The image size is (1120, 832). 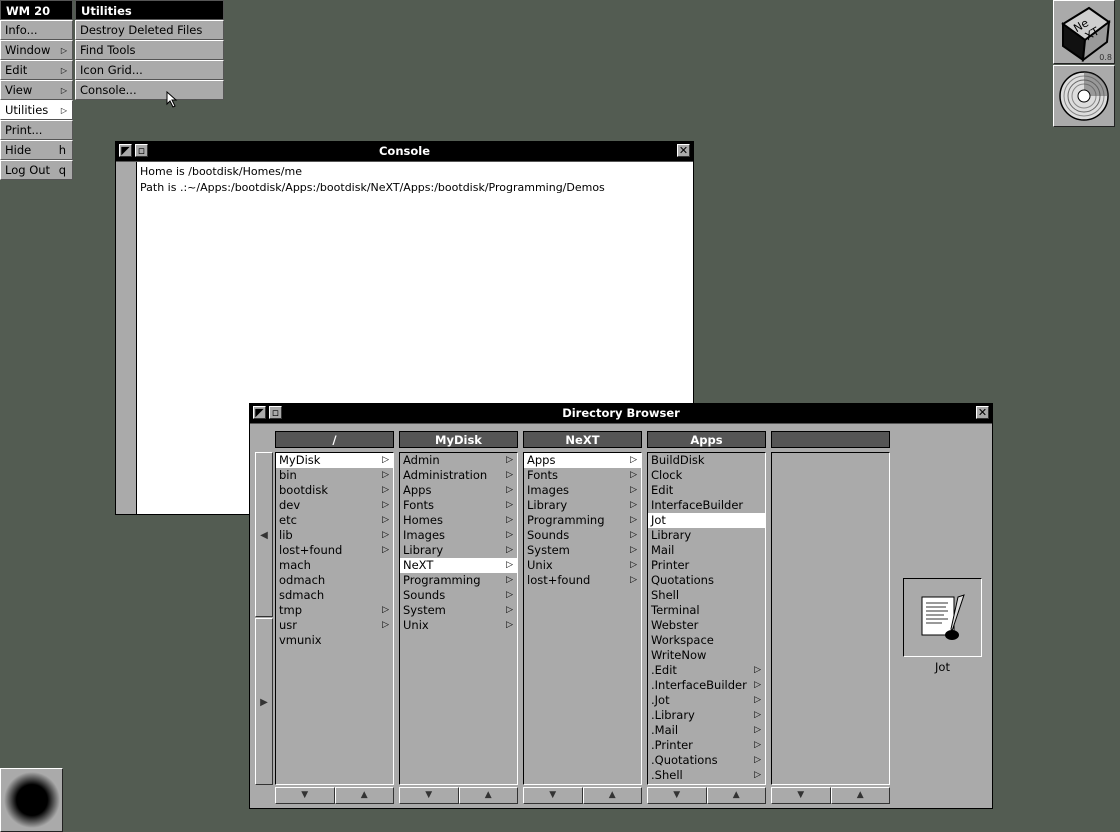 What do you see at coordinates (36, 70) in the screenshot?
I see `menu-item-edit: Edit ▷` at bounding box center [36, 70].